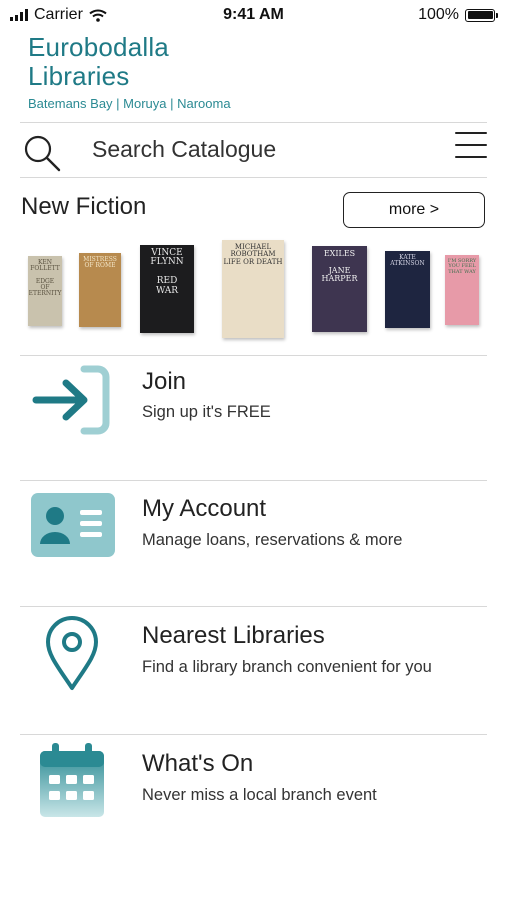 Image resolution: width=507 pixels, height=900 pixels. Describe the element at coordinates (100, 290) in the screenshot. I see `book-cover: MISTRESS OF ROME` at that location.